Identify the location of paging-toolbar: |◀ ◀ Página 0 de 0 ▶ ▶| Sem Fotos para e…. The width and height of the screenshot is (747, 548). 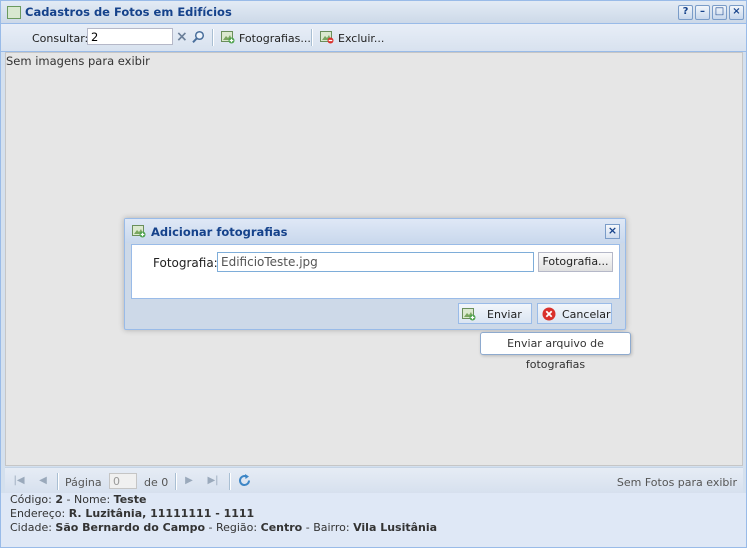
(374, 480).